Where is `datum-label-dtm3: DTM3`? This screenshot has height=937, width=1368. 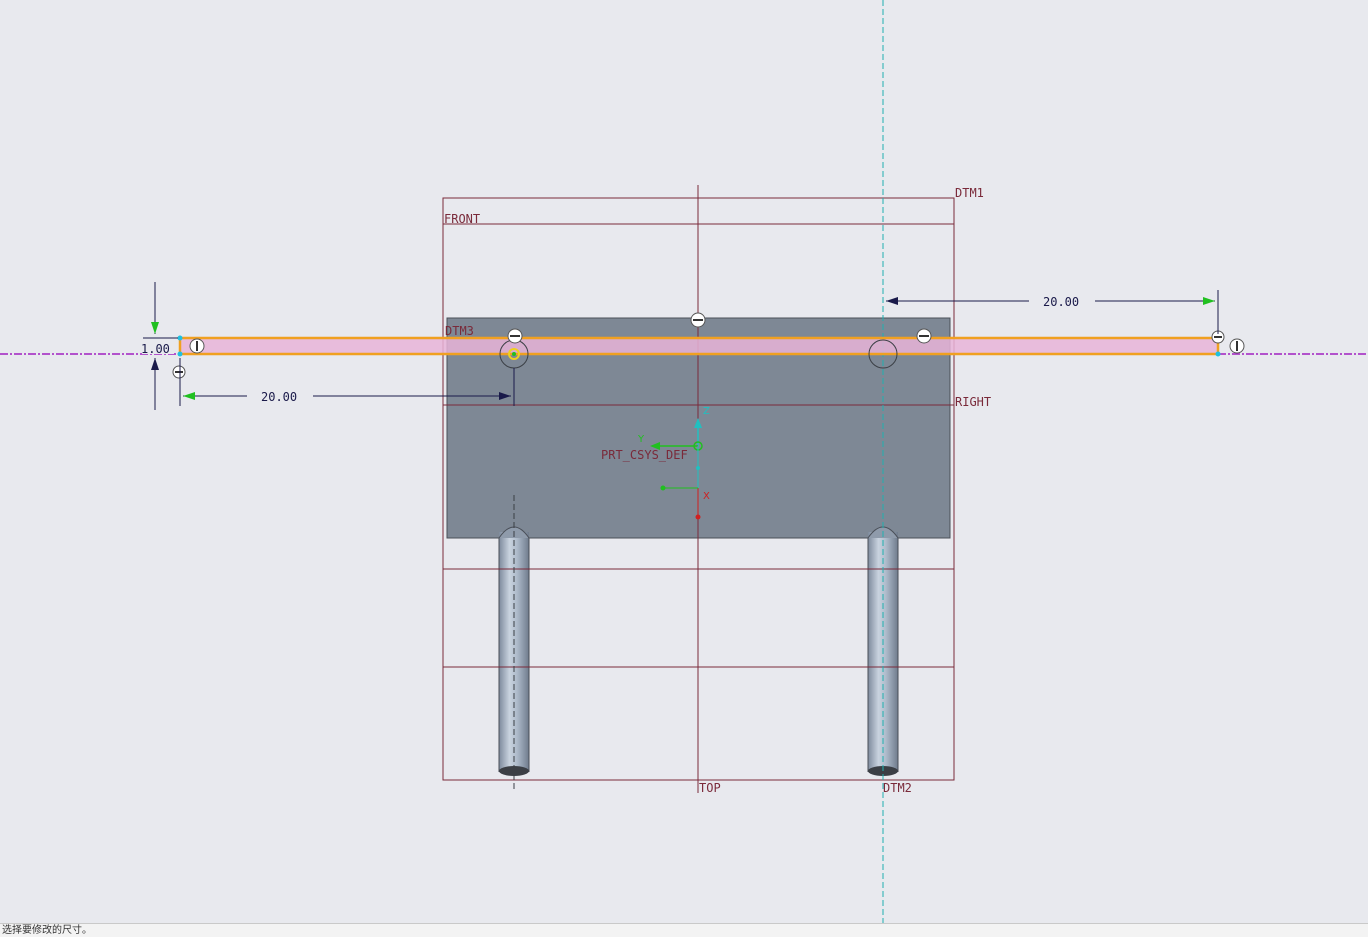 datum-label-dtm3: DTM3 is located at coordinates (459, 331).